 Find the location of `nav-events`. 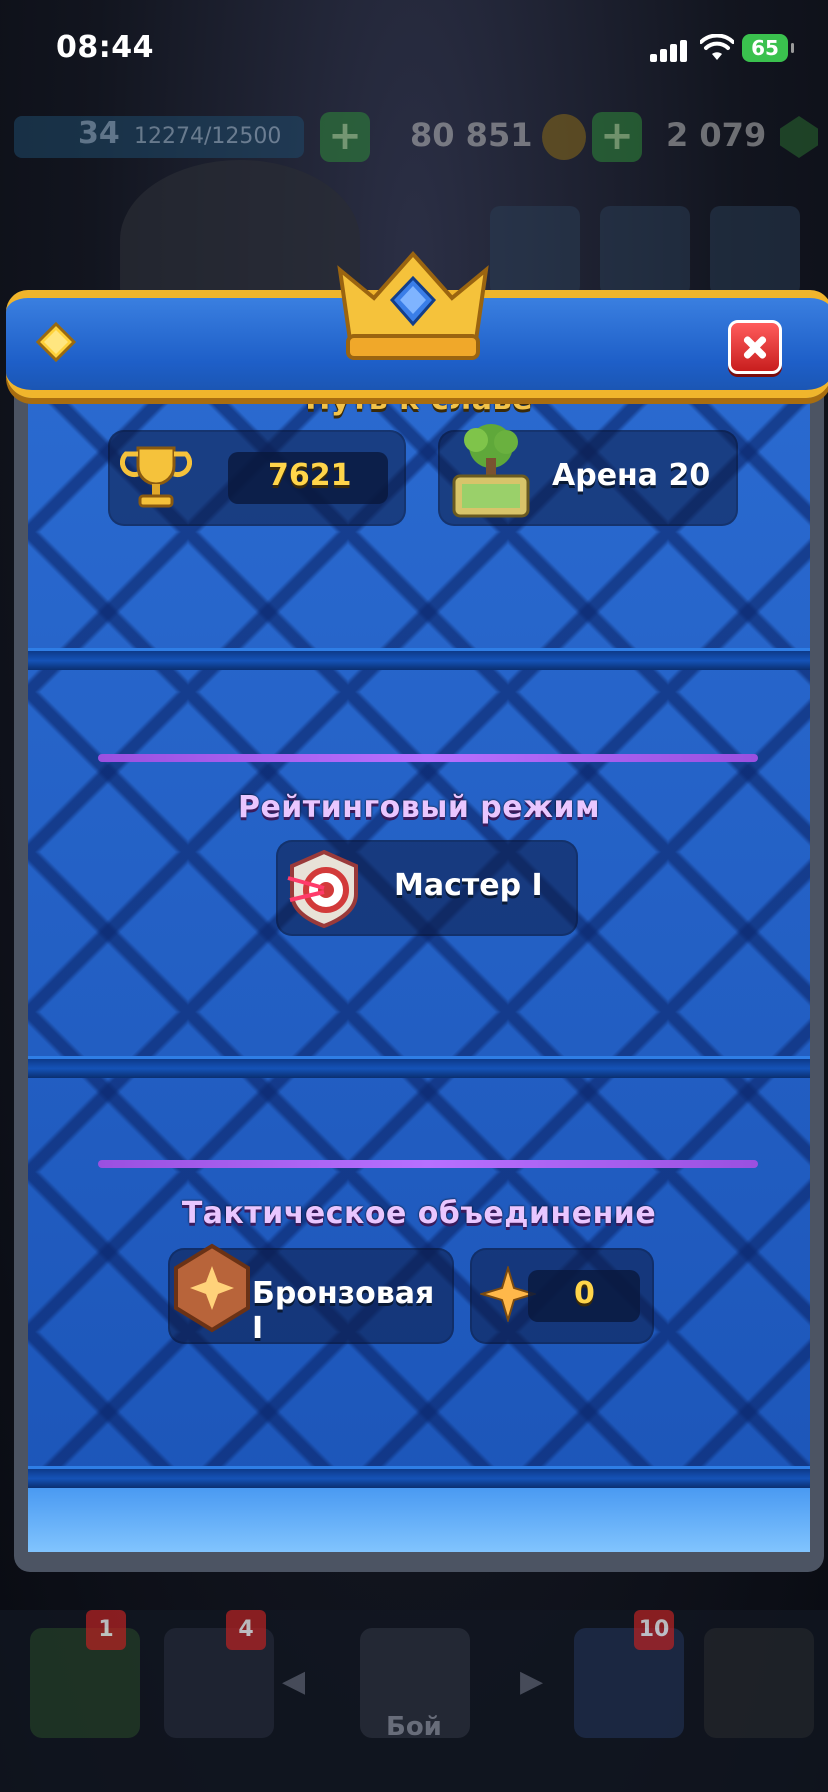

nav-events is located at coordinates (759, 1683).